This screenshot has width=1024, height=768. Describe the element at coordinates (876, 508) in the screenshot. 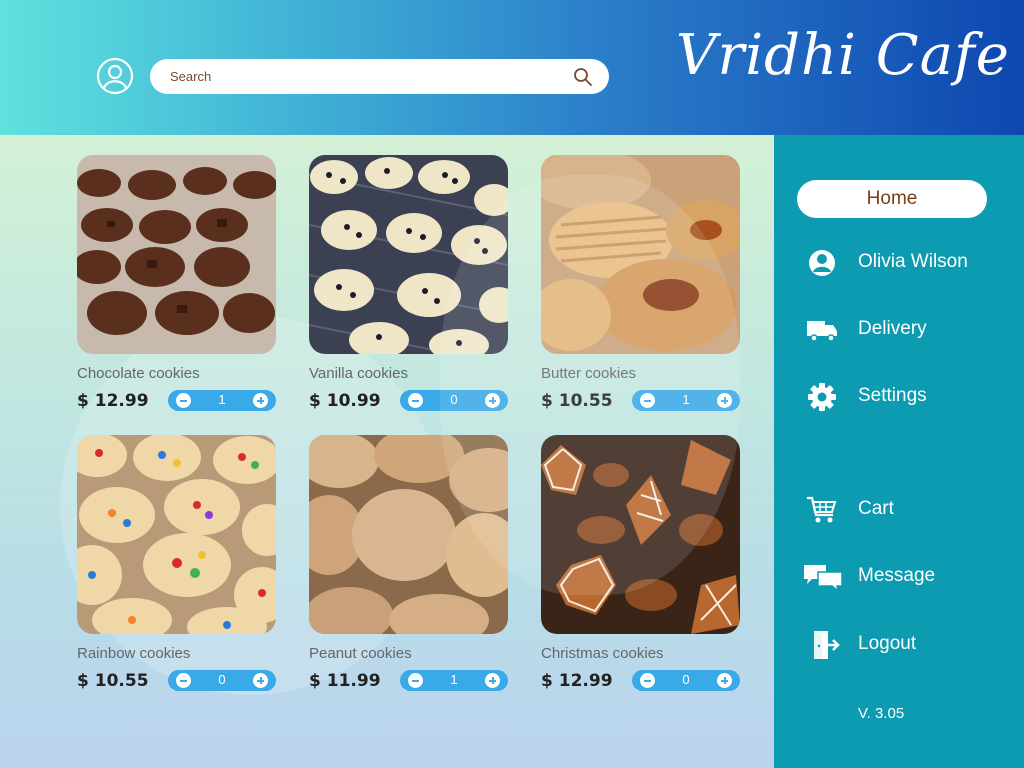

I see `sidebar-item-label: Cart` at that location.